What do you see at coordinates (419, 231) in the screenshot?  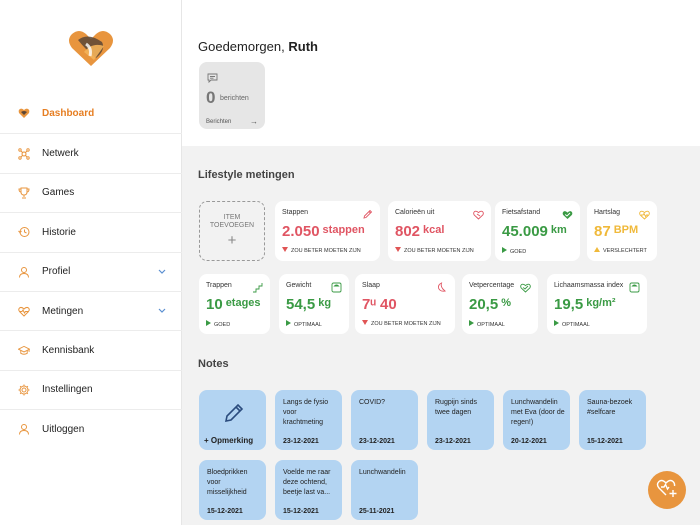 I see `metric-value: 802 kcal` at bounding box center [419, 231].